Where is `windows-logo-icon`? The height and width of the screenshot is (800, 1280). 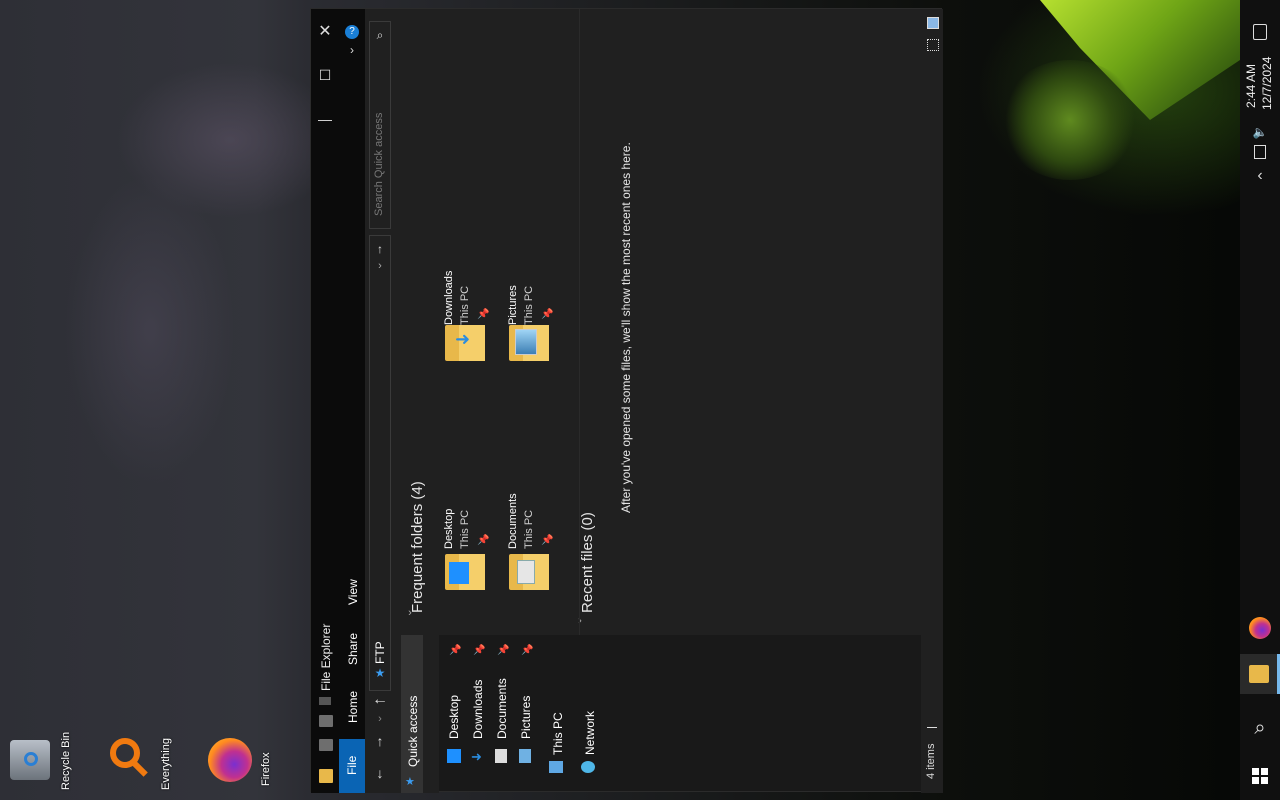 windows-logo-icon is located at coordinates (1260, 776).